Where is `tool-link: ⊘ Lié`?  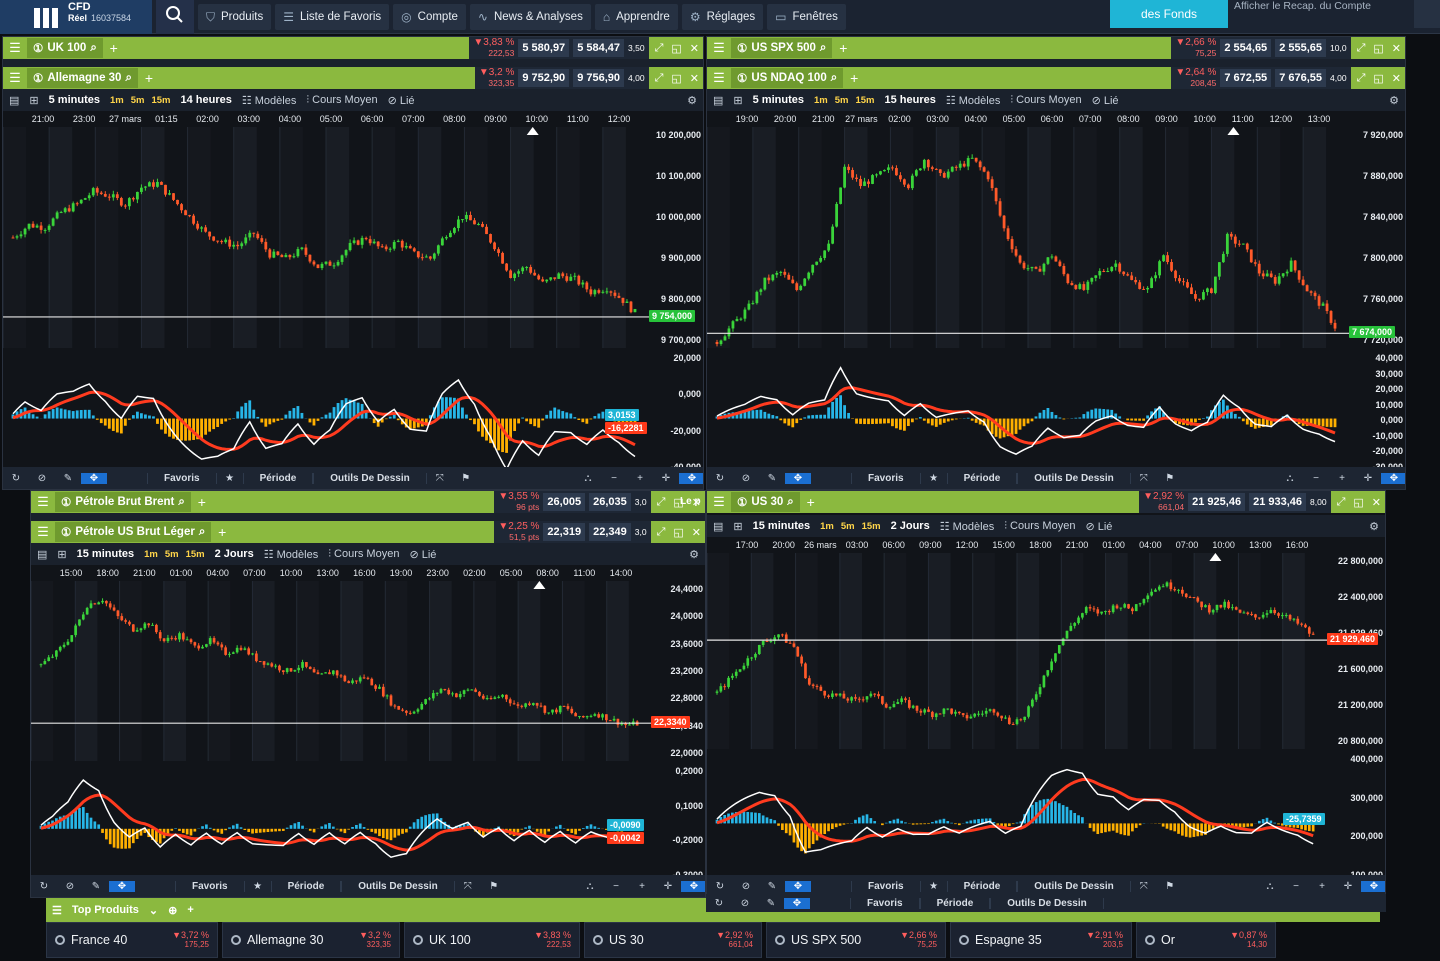 tool-link: ⊘ Lié is located at coordinates (401, 100).